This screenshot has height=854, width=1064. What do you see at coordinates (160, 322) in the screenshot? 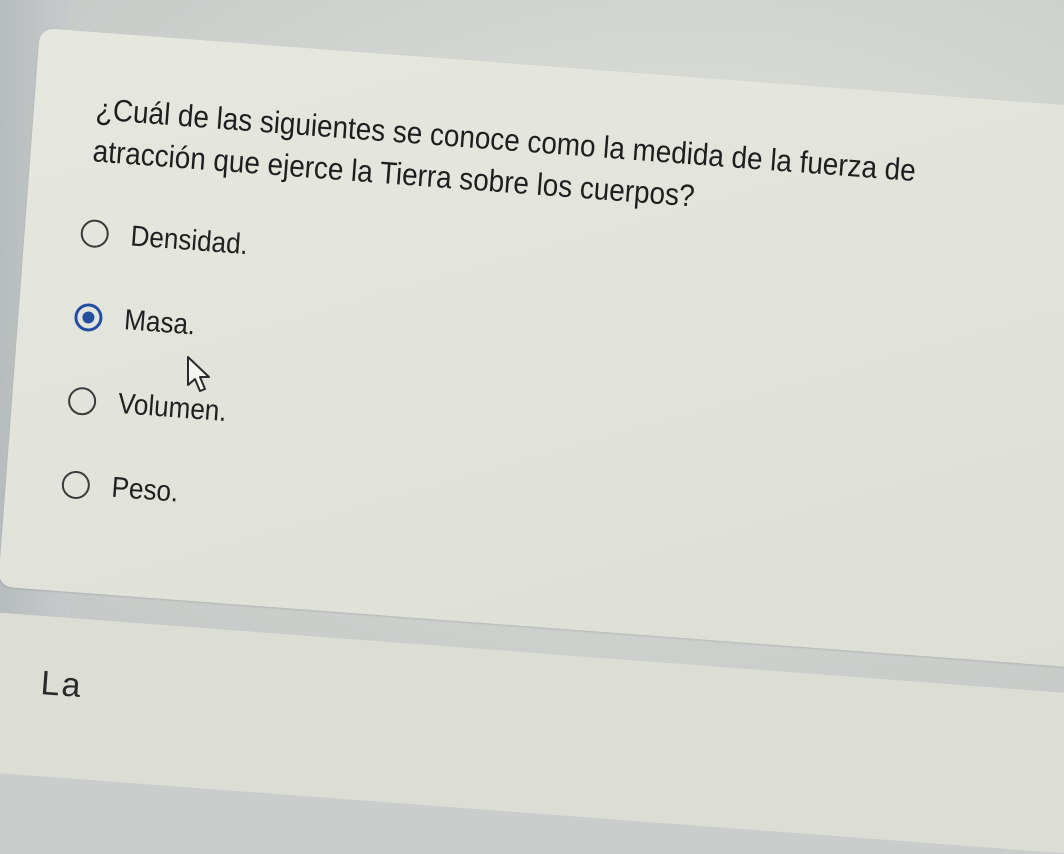
I see `option-label: Masa.` at bounding box center [160, 322].